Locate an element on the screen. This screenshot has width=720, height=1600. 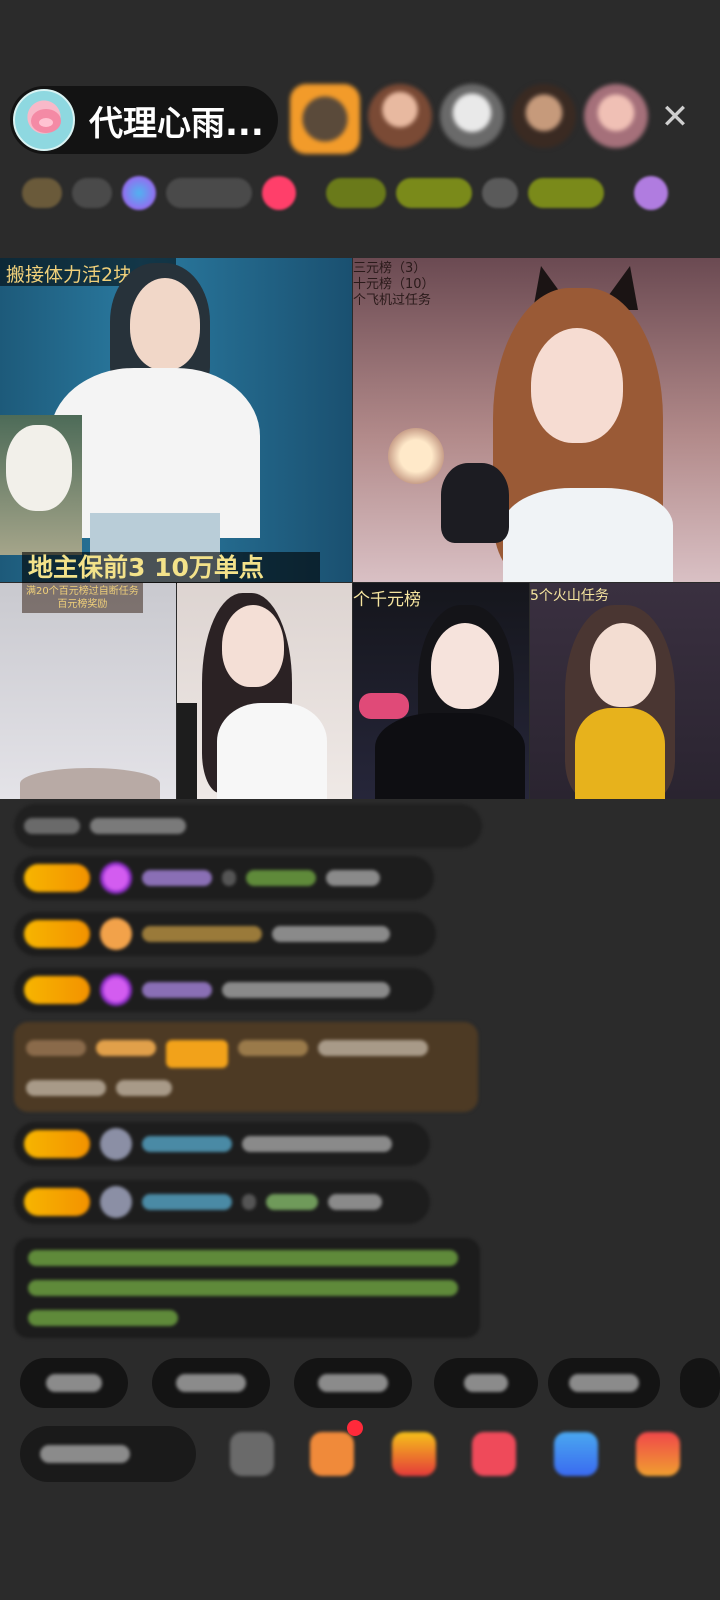
stream-tile: 5个火山任务 is located at coordinates (625, 691).